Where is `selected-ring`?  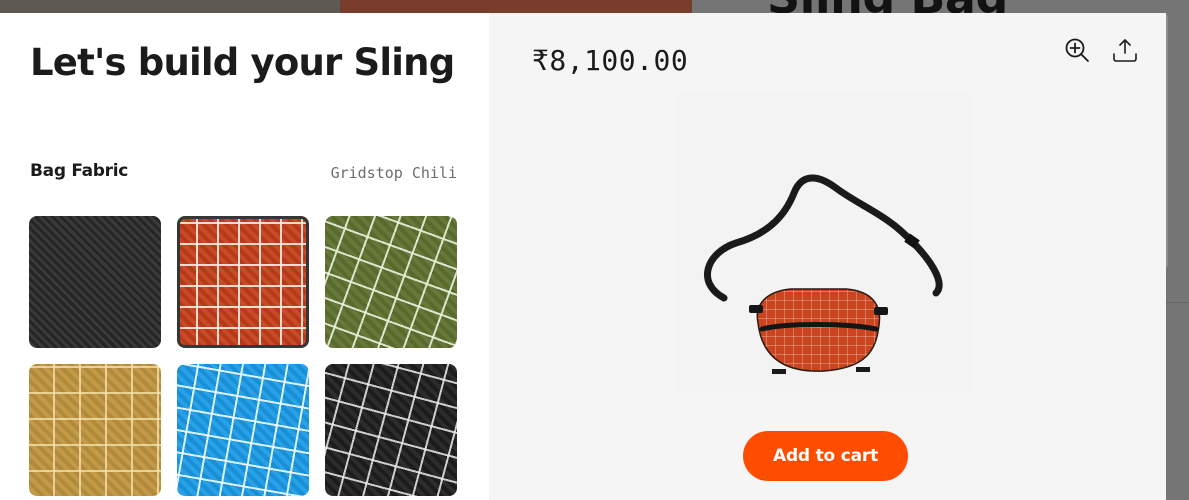
selected-ring is located at coordinates (243, 282).